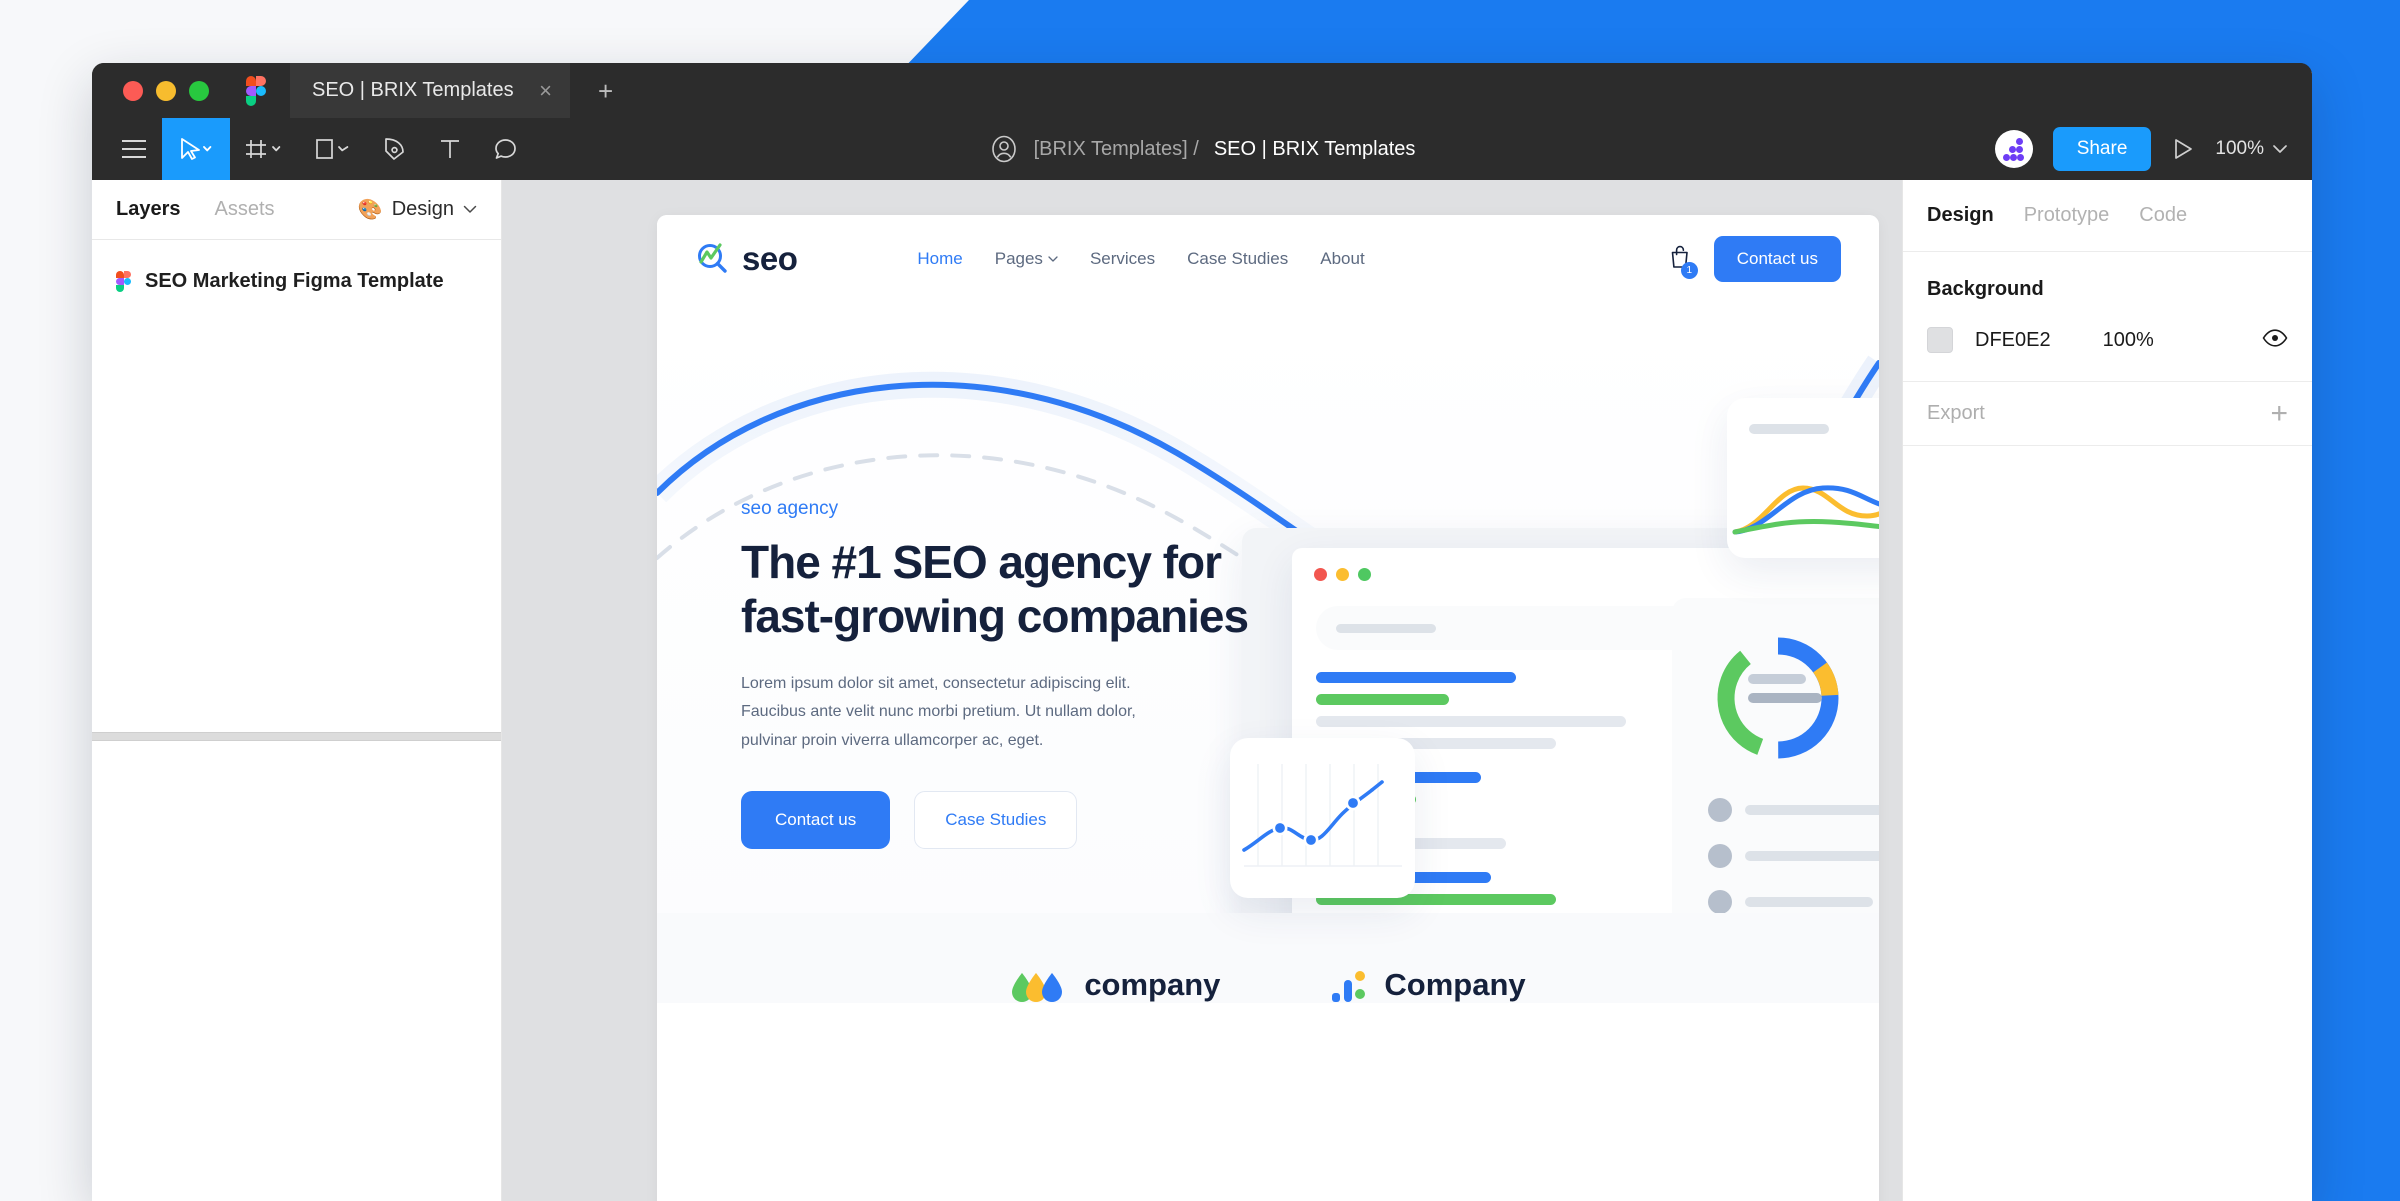 The image size is (2400, 1201). What do you see at coordinates (1037, 987) in the screenshot?
I see `droplets-logo-icon` at bounding box center [1037, 987].